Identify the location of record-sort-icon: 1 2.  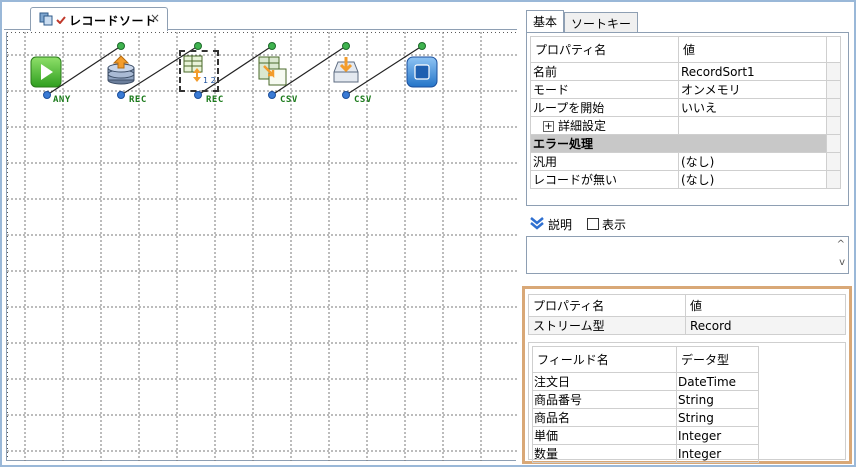
(198, 70).